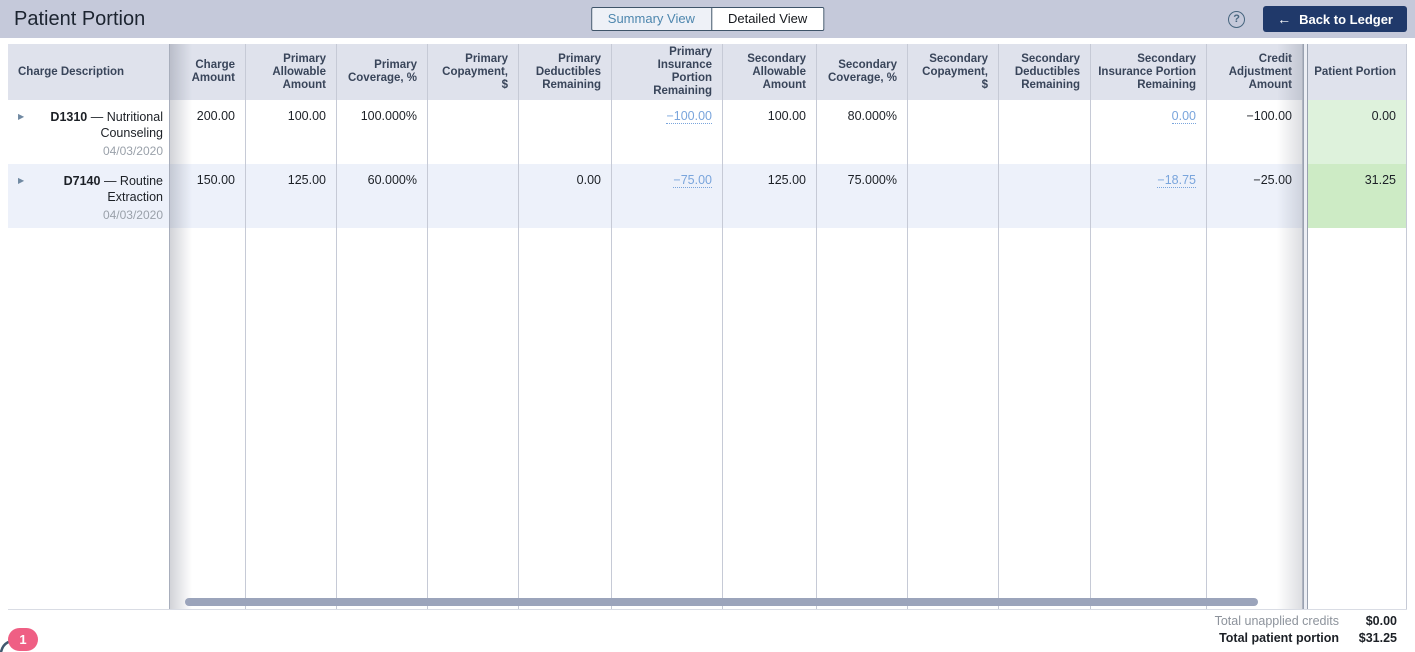 This screenshot has width=1415, height=652. What do you see at coordinates (291, 196) in the screenshot?
I see `primary_allowable-cell: 125.00` at bounding box center [291, 196].